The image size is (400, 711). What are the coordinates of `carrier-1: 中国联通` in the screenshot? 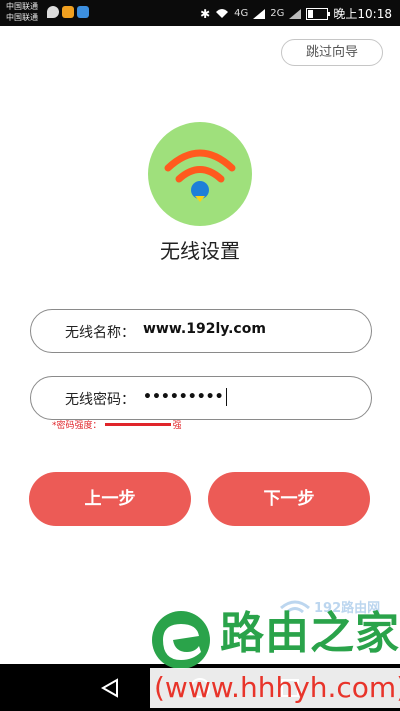 It's located at (22, 6).